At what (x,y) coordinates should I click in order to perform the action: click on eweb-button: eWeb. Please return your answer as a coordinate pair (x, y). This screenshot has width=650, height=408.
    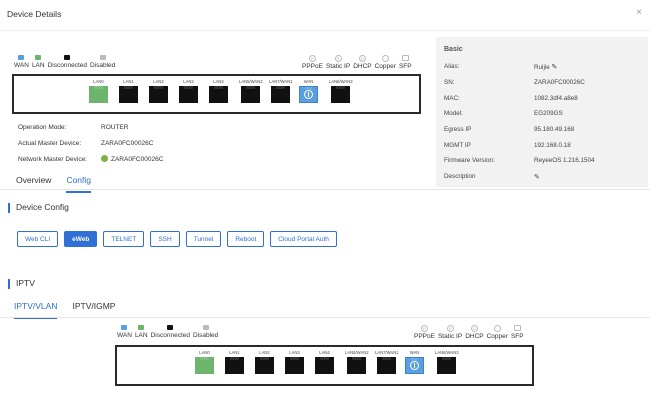
    Looking at the image, I should click on (81, 239).